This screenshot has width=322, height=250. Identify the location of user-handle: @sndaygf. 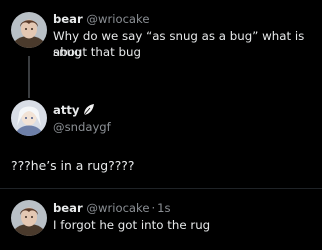
(82, 127).